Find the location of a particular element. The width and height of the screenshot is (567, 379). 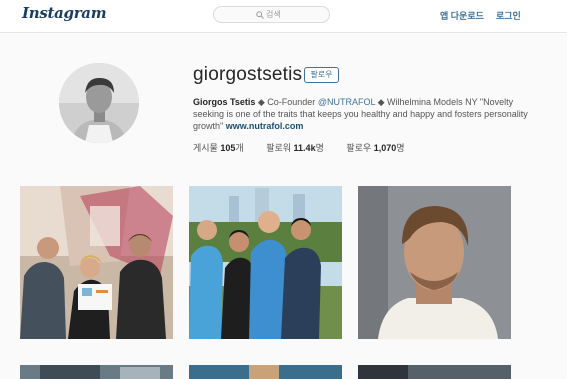

instagram-logo: Instagram is located at coordinates (64, 13).